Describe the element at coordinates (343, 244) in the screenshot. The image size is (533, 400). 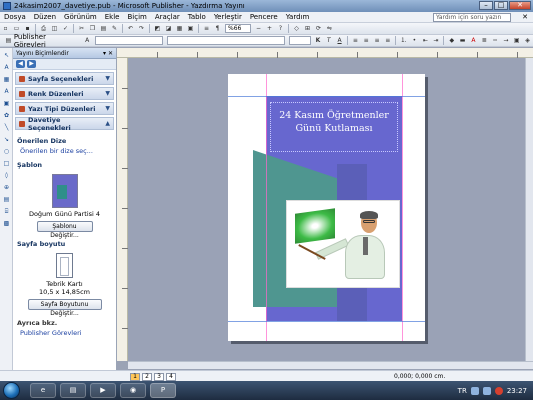
I see `teacher-clipart` at that location.